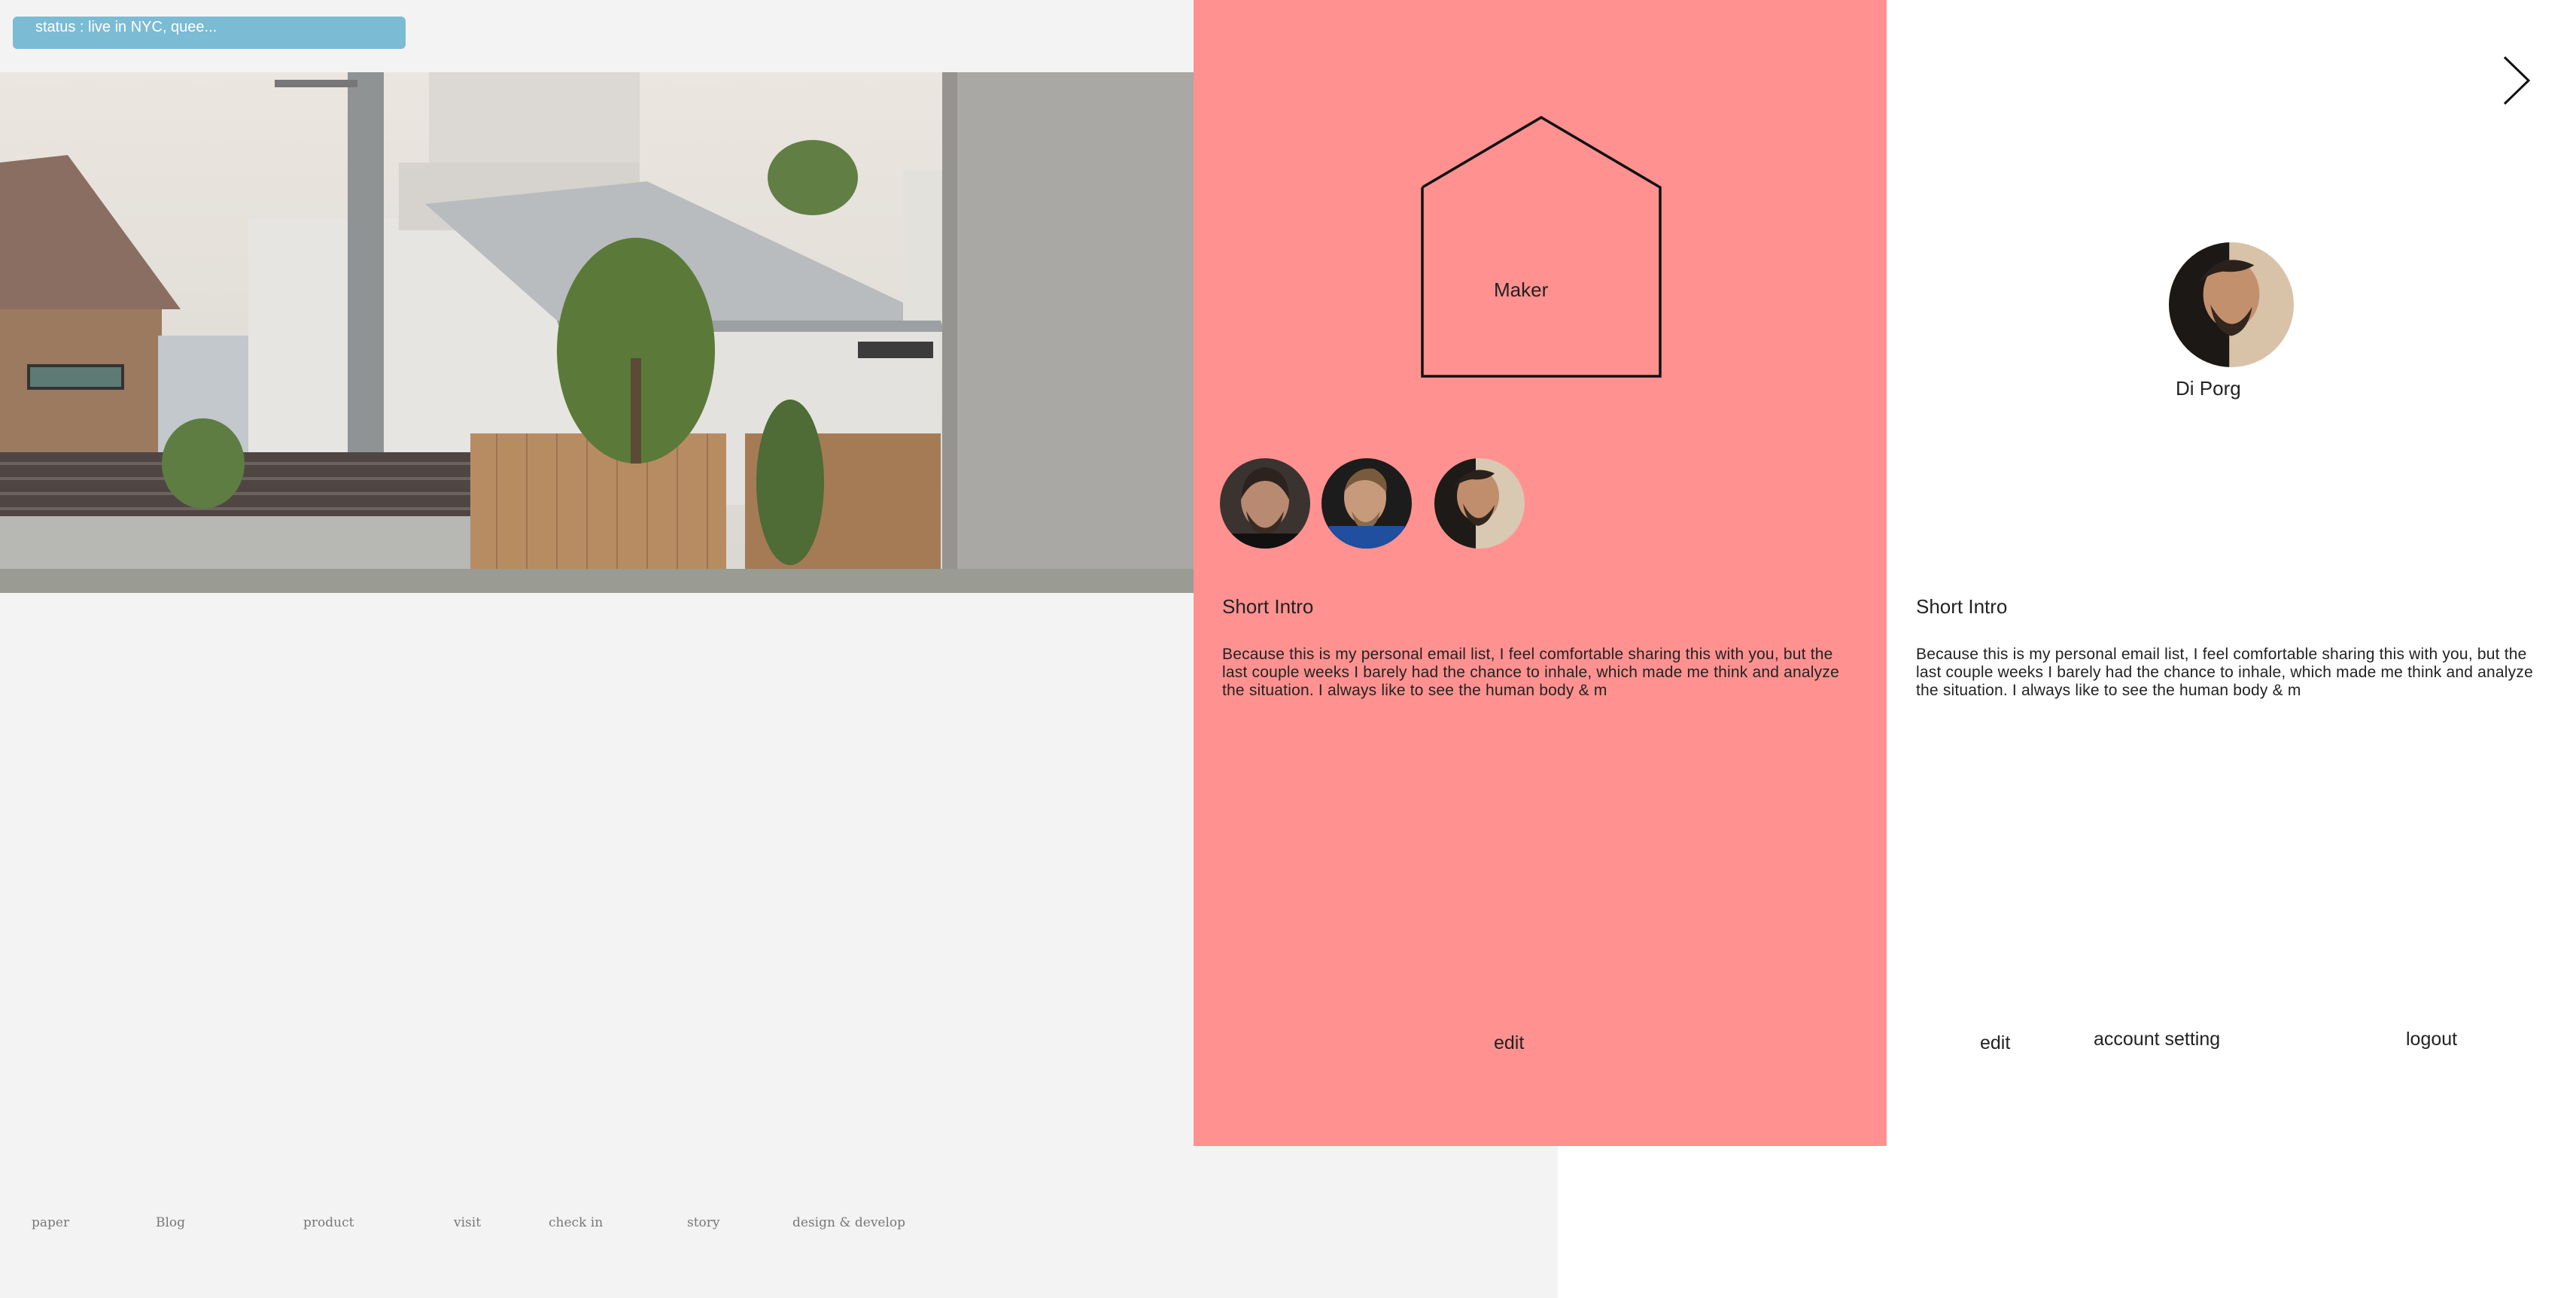 This screenshot has width=2576, height=1298. Describe the element at coordinates (1995, 1043) in the screenshot. I see `profile-edit-button: edit` at that location.